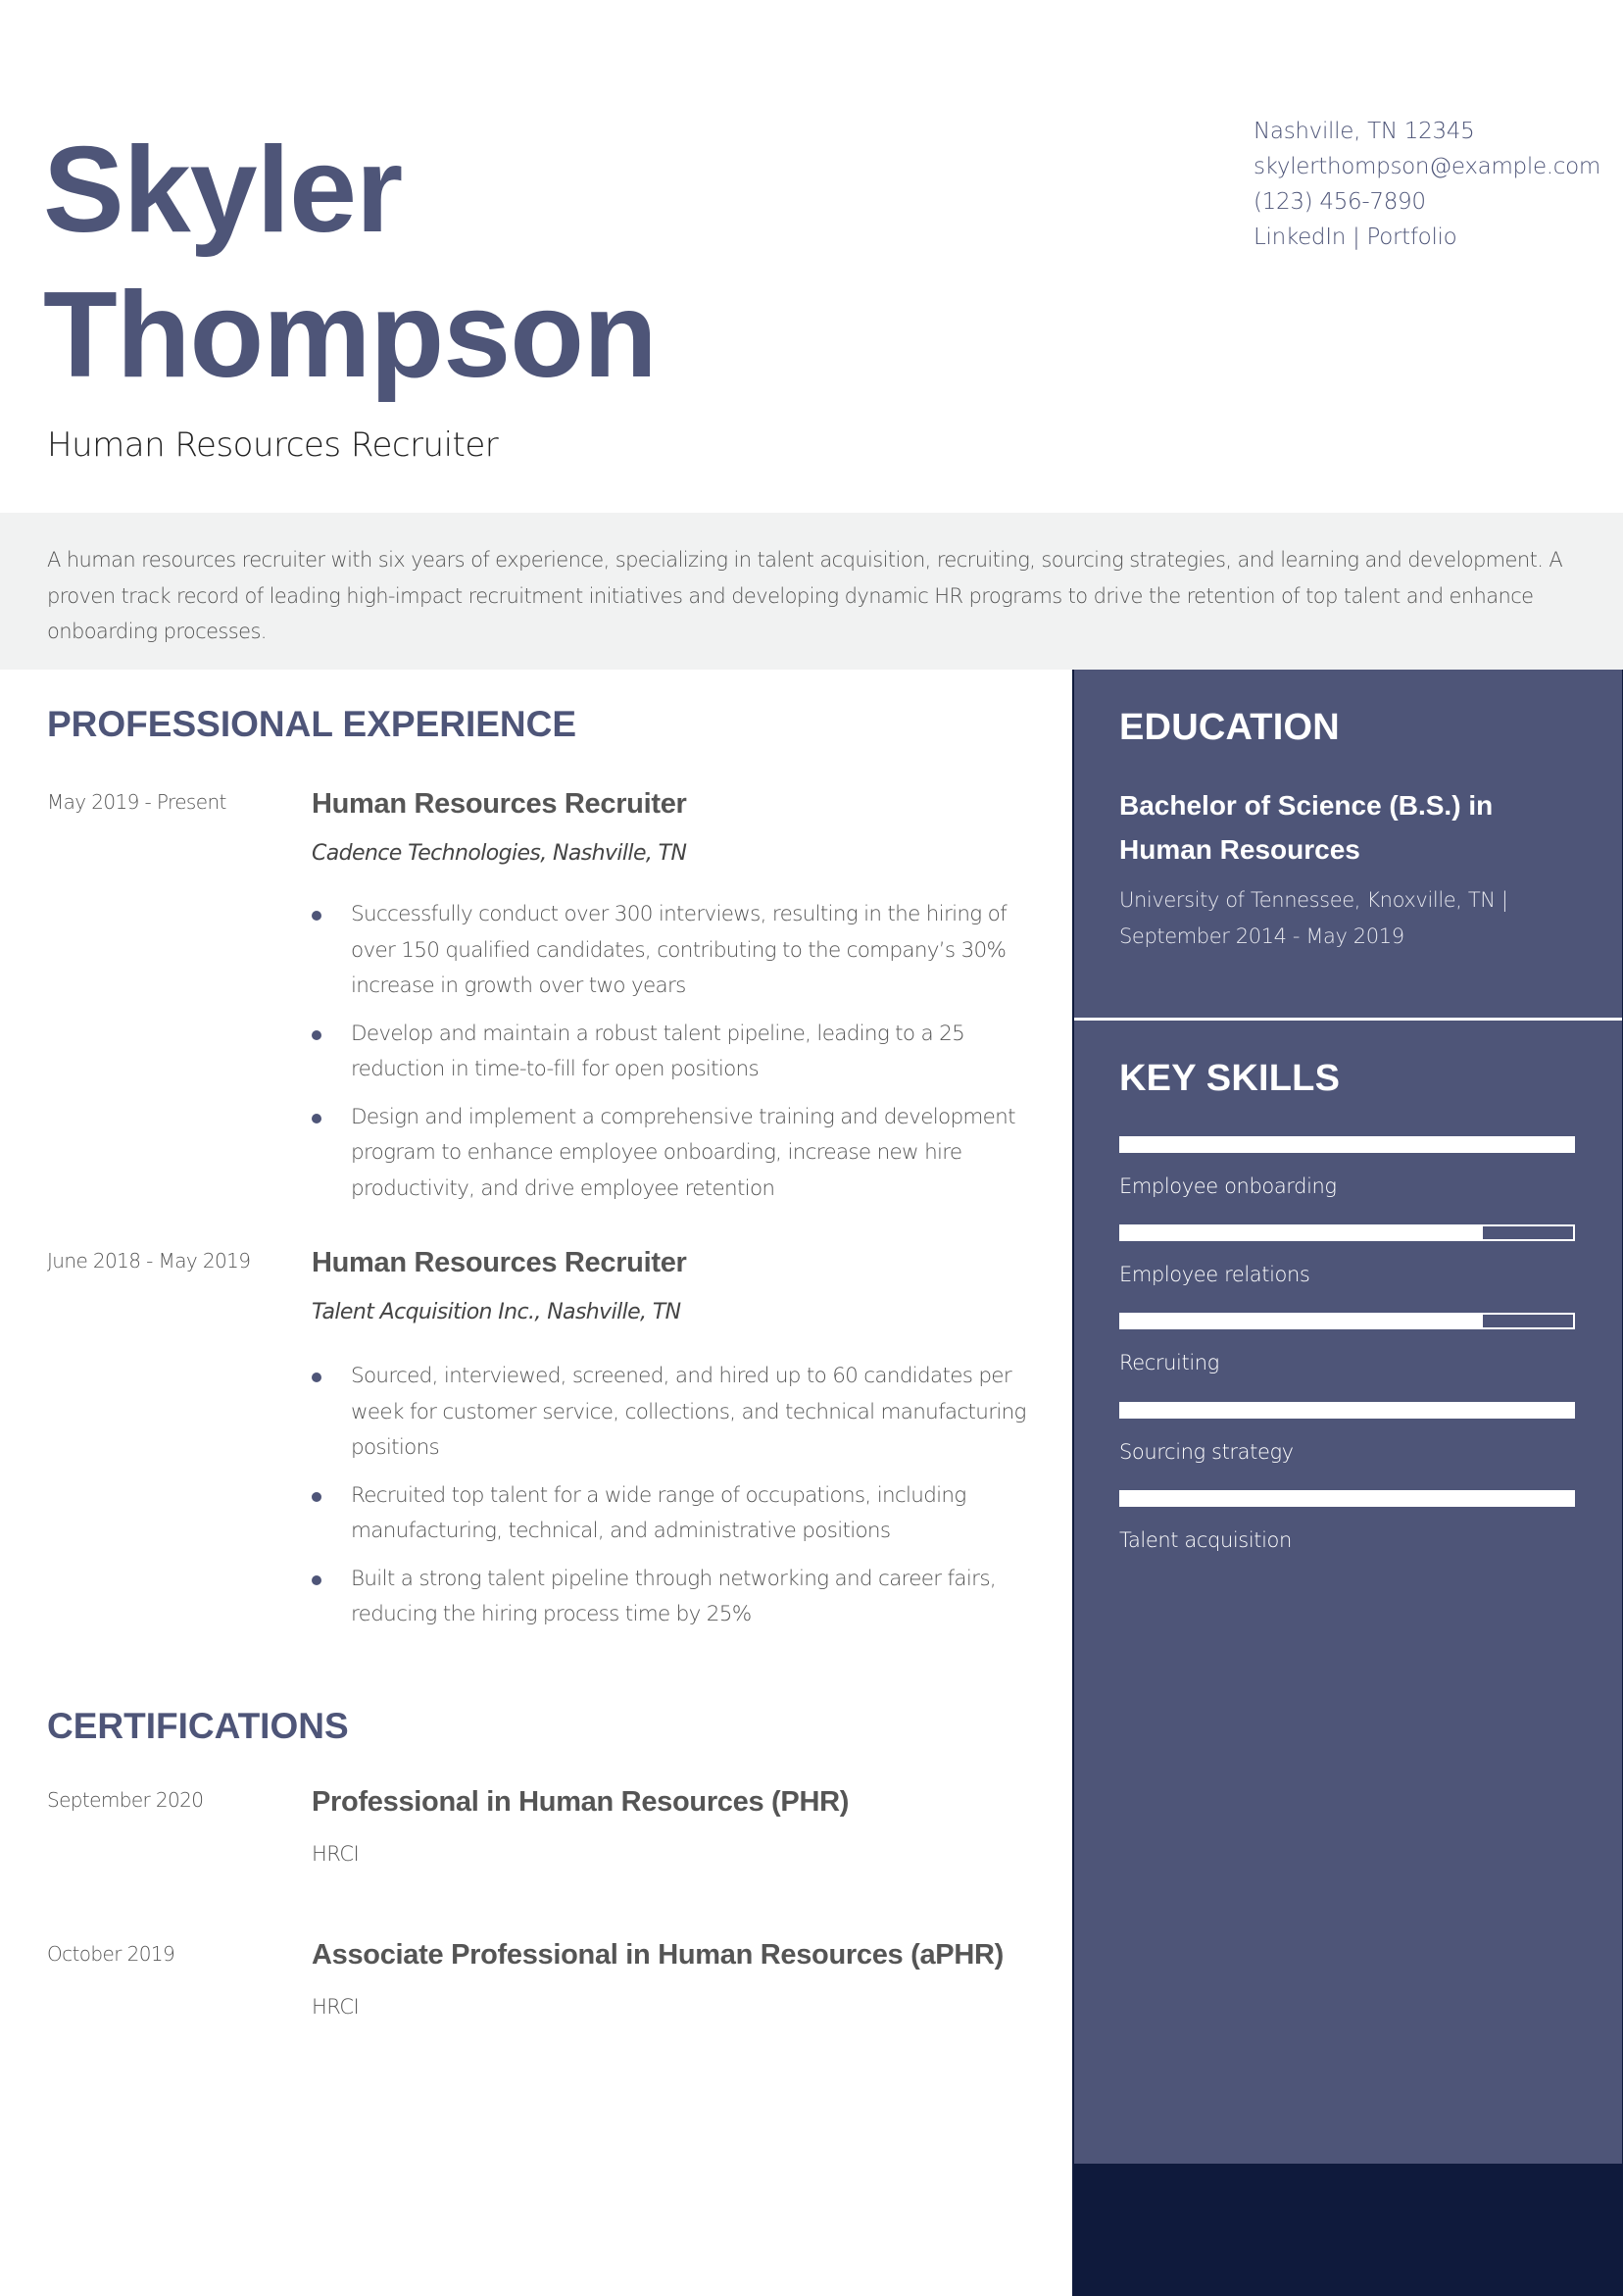  Describe the element at coordinates (1347, 1255) in the screenshot. I see `skill-item: Employee relations` at that location.